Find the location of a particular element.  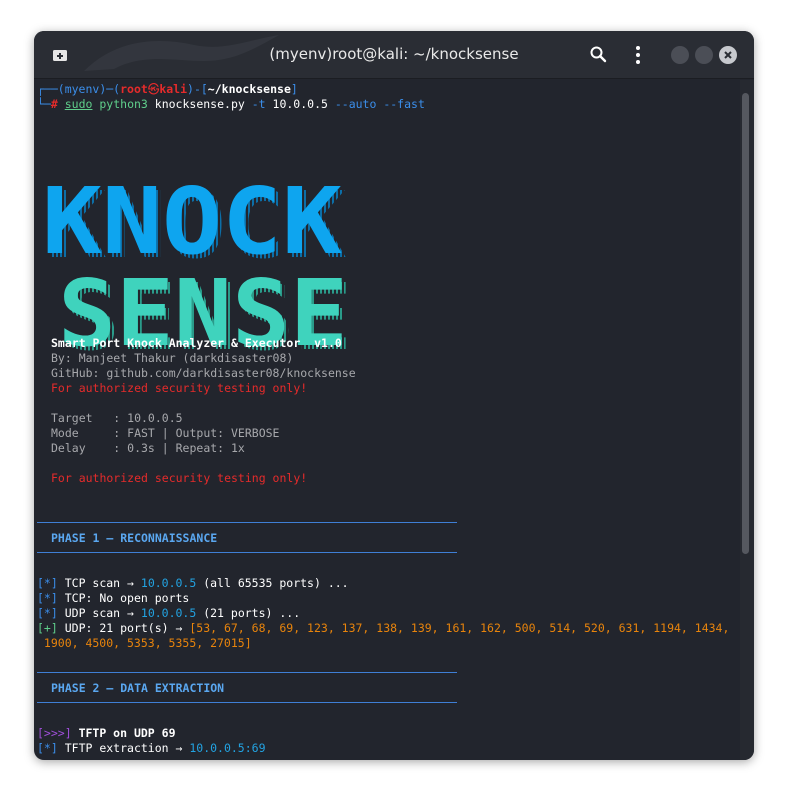

udp-scan-ip: 10.0.0.5 is located at coordinates (168, 613).